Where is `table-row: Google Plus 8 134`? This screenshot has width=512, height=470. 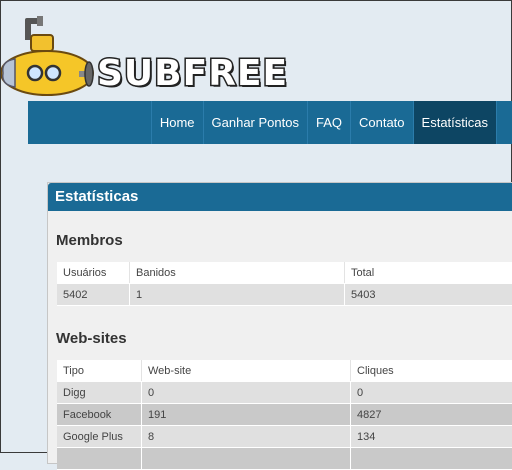
table-row: Google Plus 8 134 is located at coordinates (284, 437).